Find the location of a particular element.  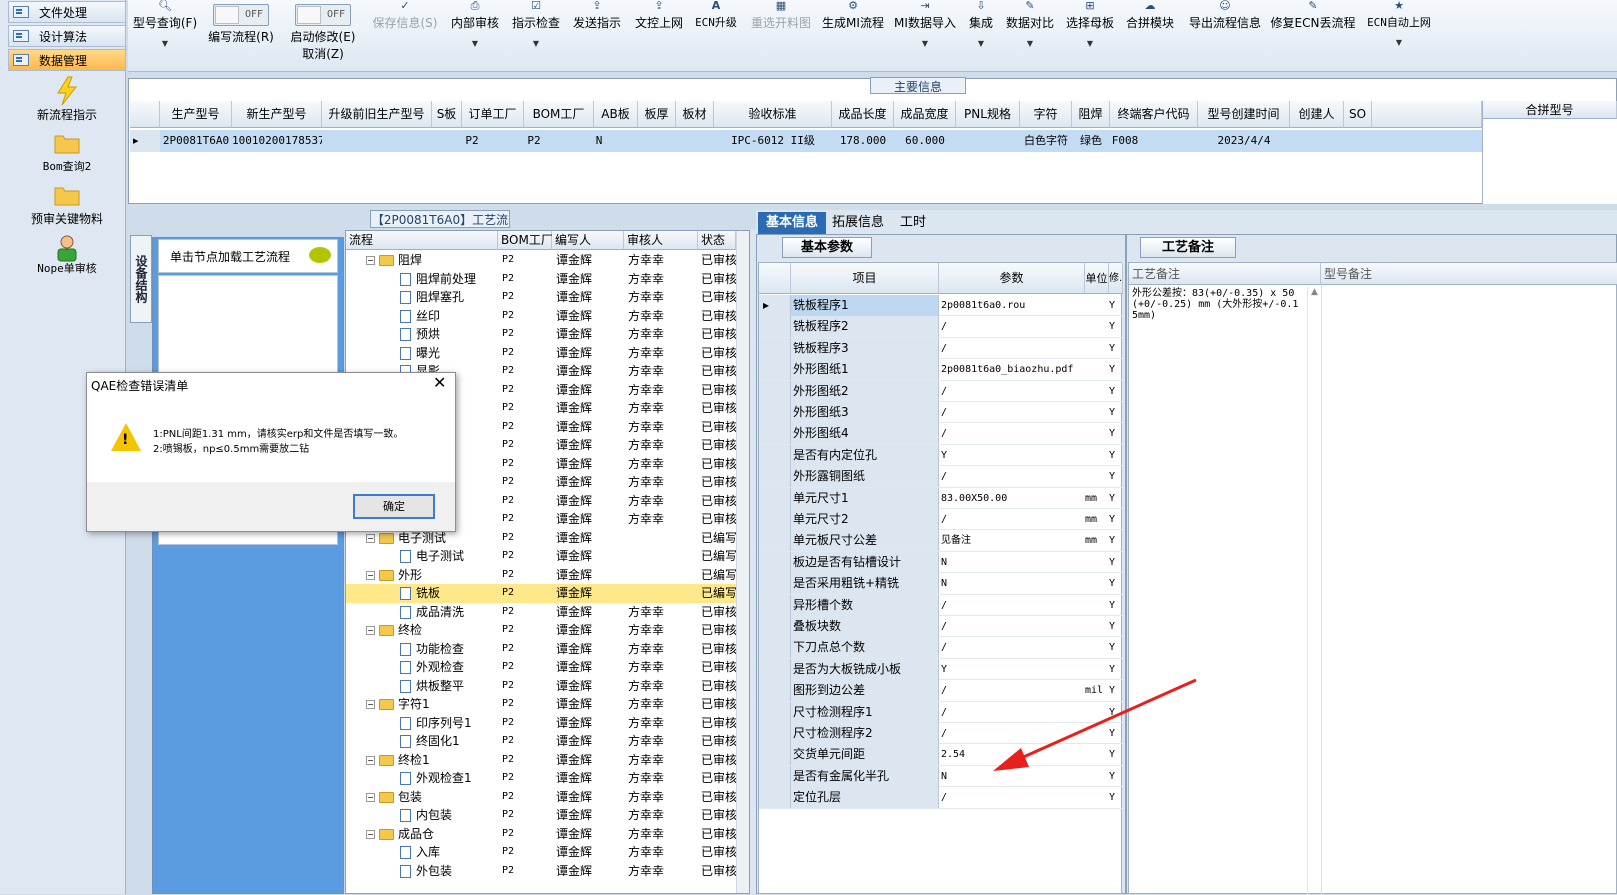

param-row: 单元板尺寸公差 见备注 mm Y is located at coordinates (941, 541).